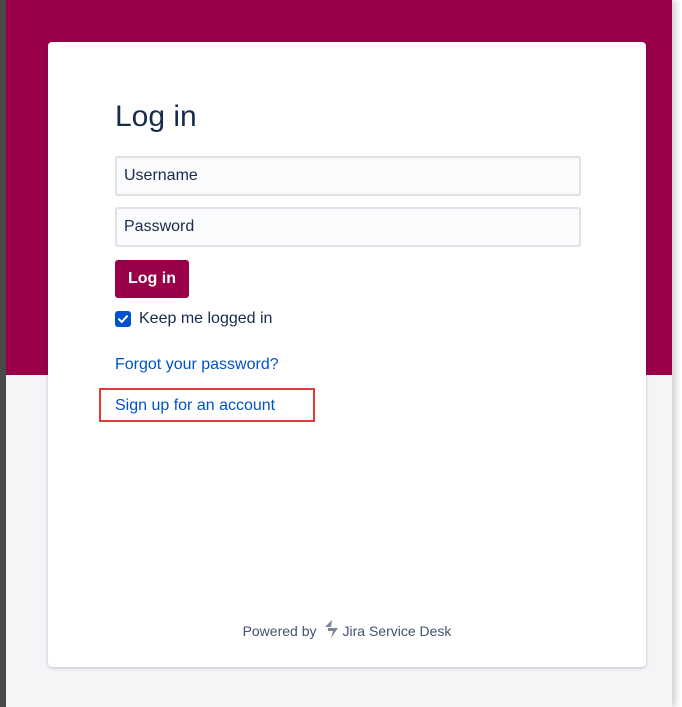 The image size is (682, 707). I want to click on keep-logged-in-option: Keep me logged in, so click(193, 319).